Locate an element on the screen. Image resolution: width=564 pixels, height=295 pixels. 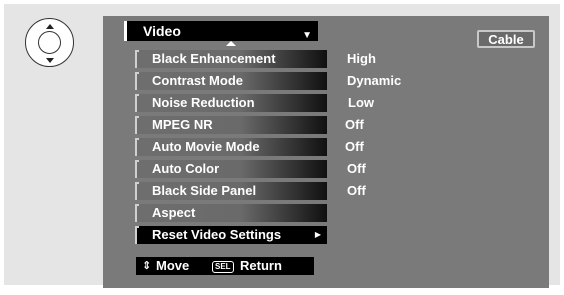
menu-item-label: Contrast Mode is located at coordinates (197, 80).